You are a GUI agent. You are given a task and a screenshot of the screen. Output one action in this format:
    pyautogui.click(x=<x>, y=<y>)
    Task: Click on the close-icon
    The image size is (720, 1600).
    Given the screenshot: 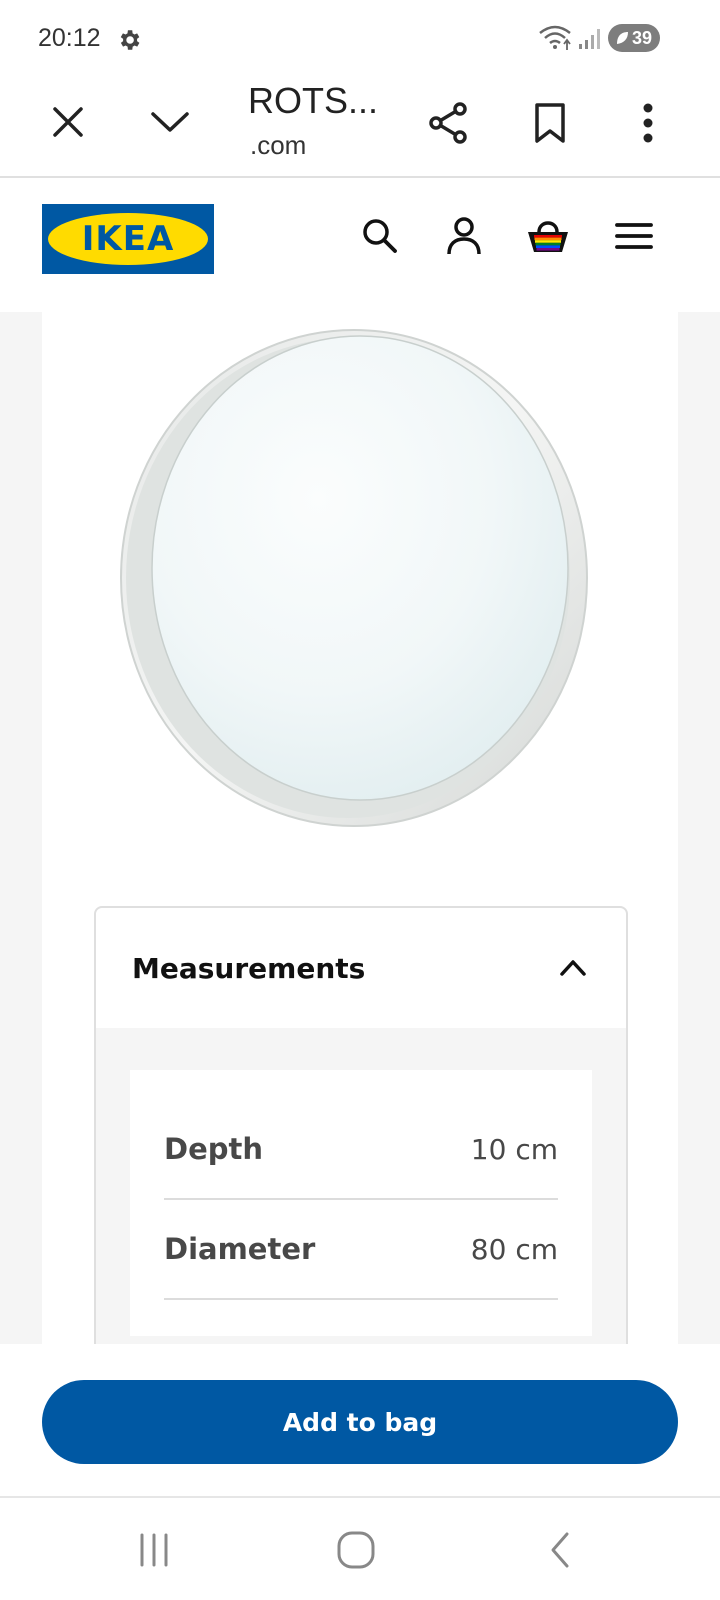 What is the action you would take?
    pyautogui.click(x=68, y=122)
    